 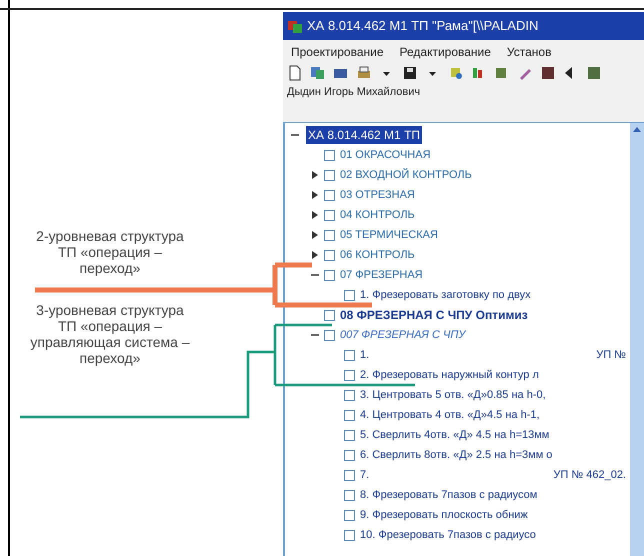 I want to click on tree-item: ХА 8.014.462 М1 ТП, so click(x=364, y=135).